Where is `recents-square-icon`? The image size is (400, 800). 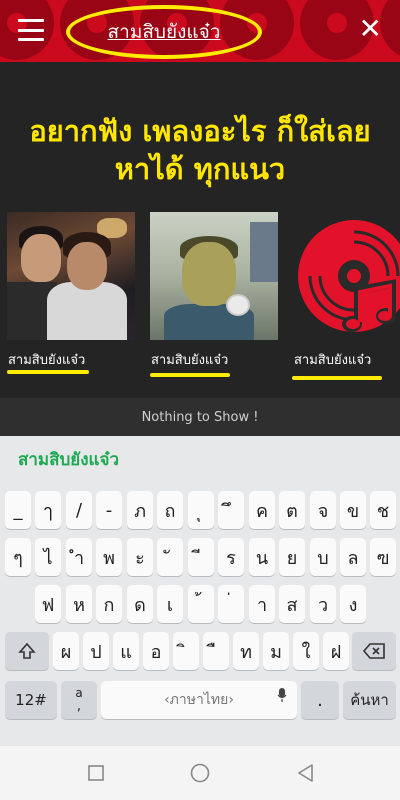 recents-square-icon is located at coordinates (96, 773).